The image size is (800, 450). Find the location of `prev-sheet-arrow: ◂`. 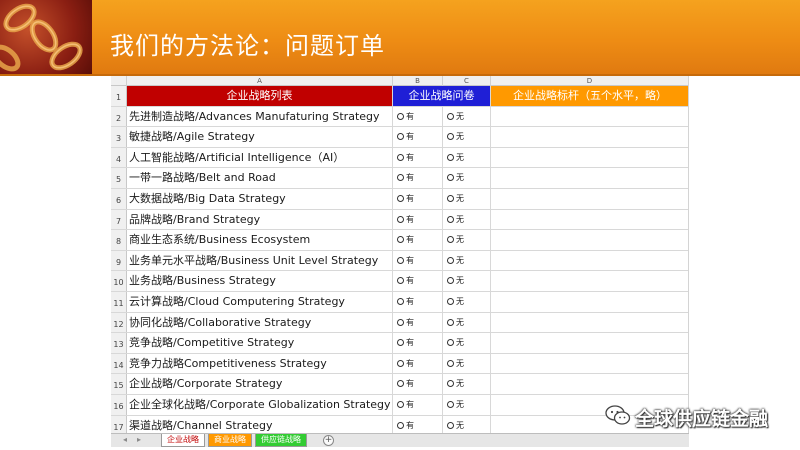

prev-sheet-arrow: ◂ is located at coordinates (125, 439).